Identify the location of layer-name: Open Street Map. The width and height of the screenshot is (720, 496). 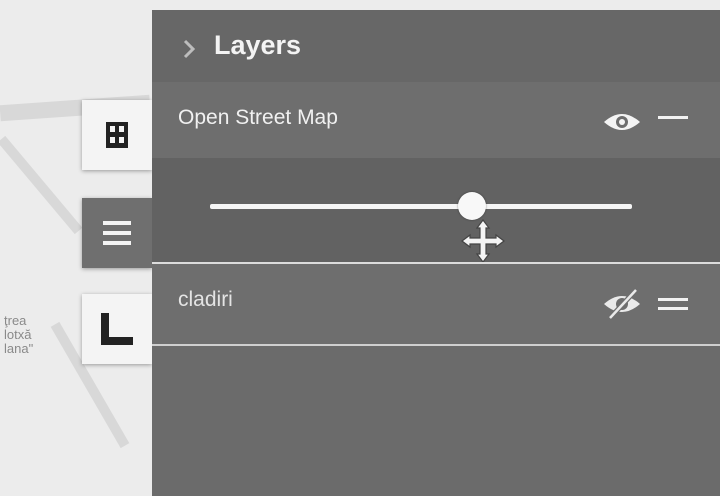
(258, 117).